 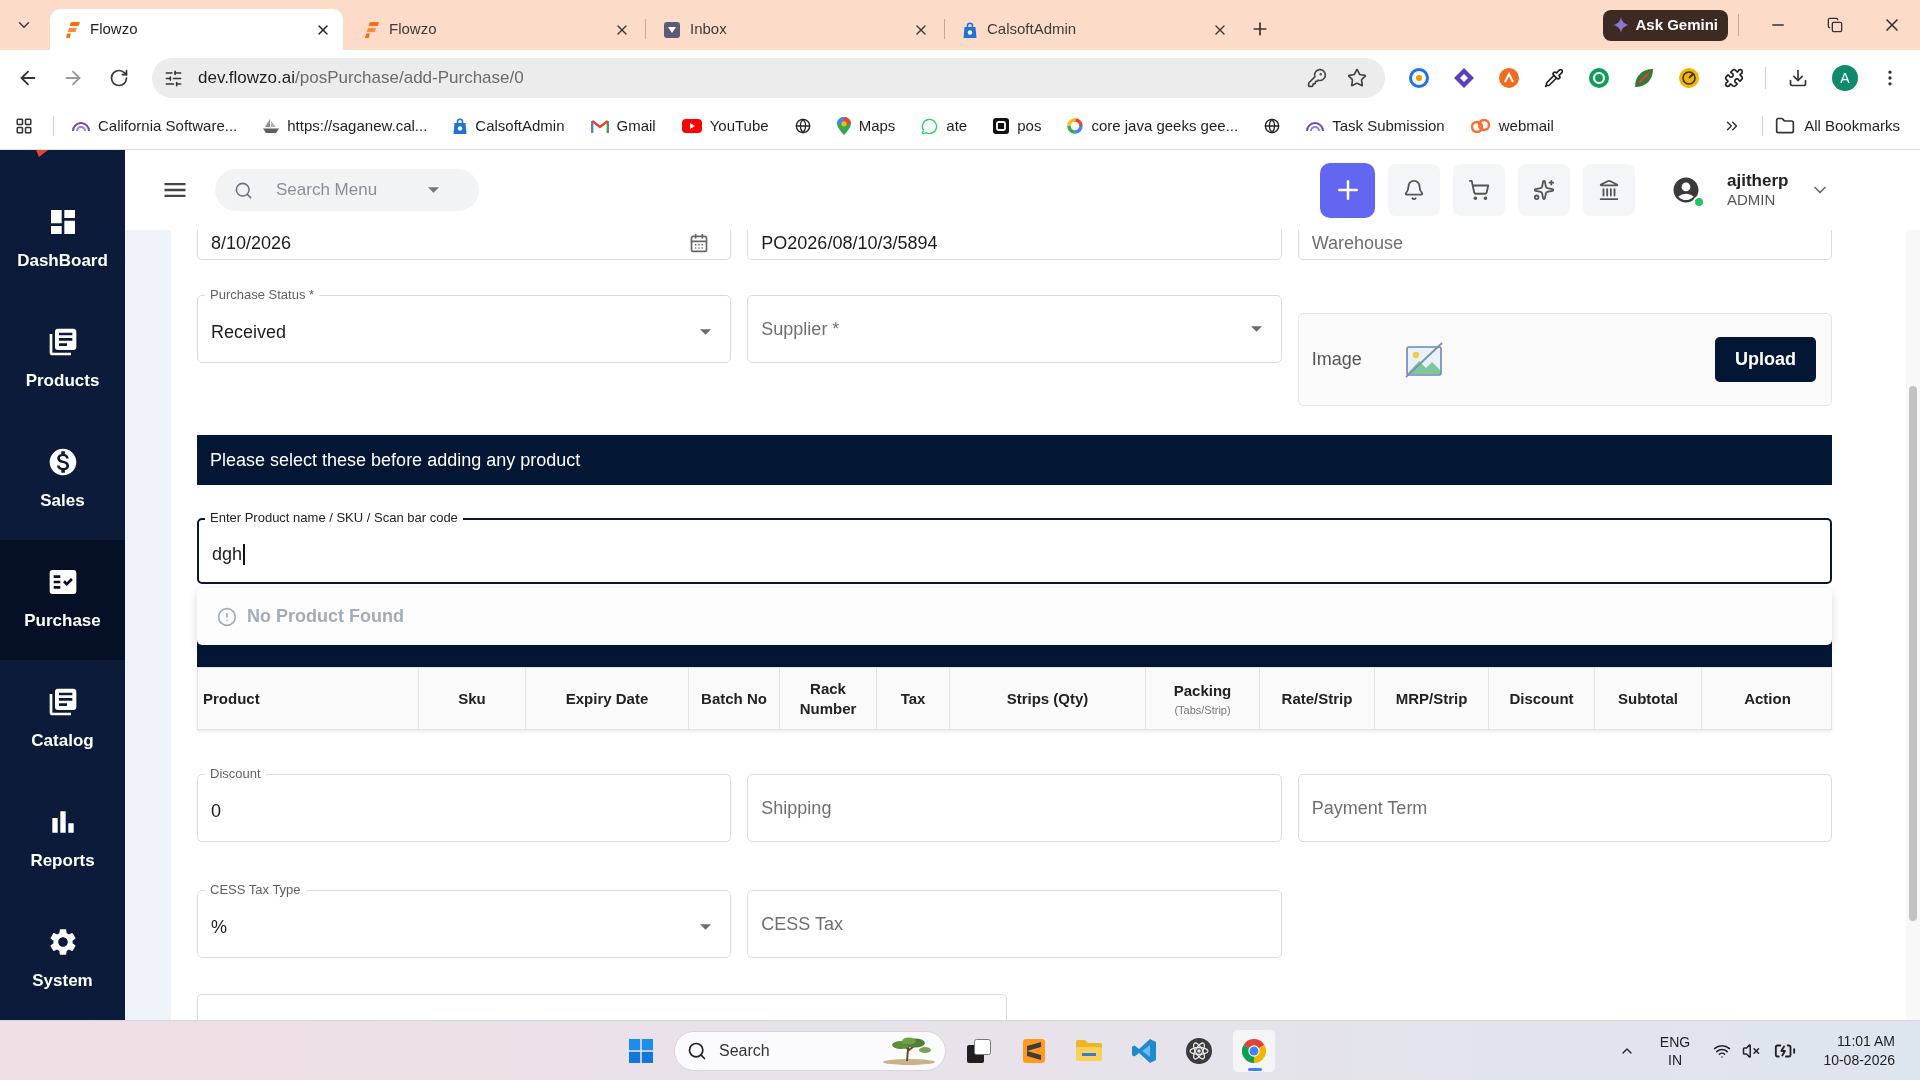 What do you see at coordinates (1865, 1041) in the screenshot?
I see `time-text: 11:01 AM` at bounding box center [1865, 1041].